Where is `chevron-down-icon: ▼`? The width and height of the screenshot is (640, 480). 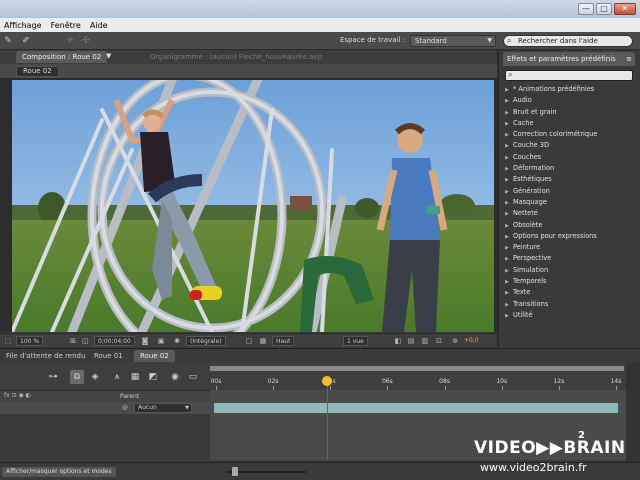 chevron-down-icon: ▼ is located at coordinates (111, 57).